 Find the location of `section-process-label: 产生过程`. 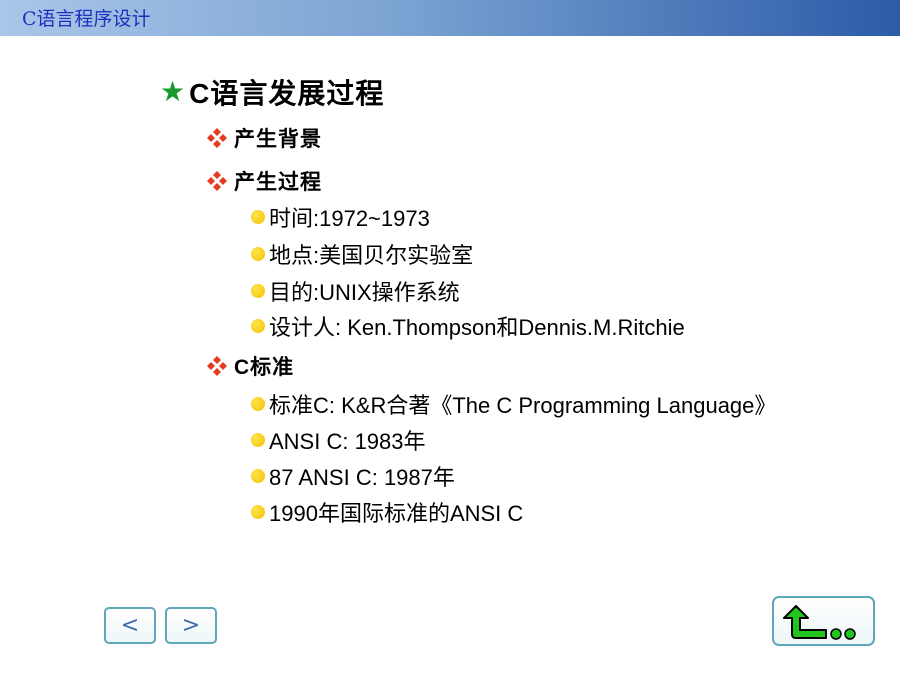

section-process-label: 产生过程 is located at coordinates (278, 182).